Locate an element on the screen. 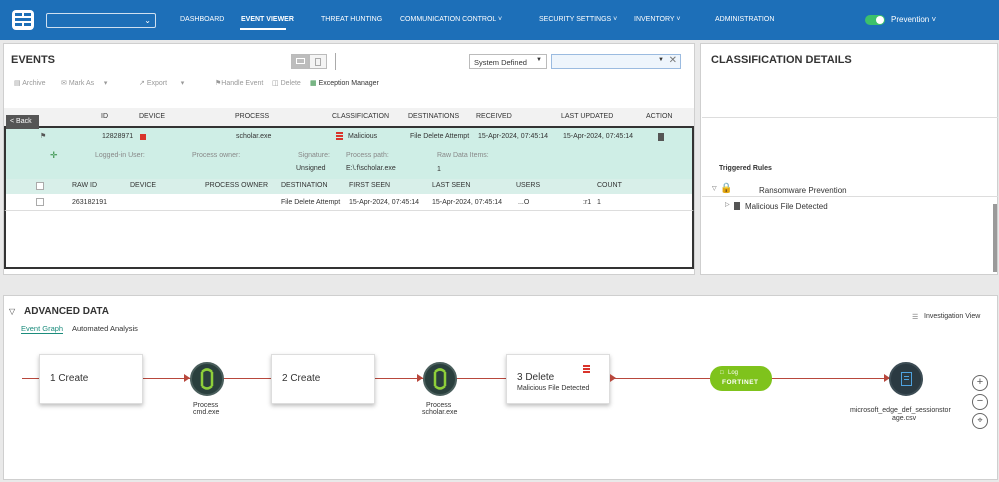 The width and height of the screenshot is (999, 482). active-tab-indicator is located at coordinates (263, 29).